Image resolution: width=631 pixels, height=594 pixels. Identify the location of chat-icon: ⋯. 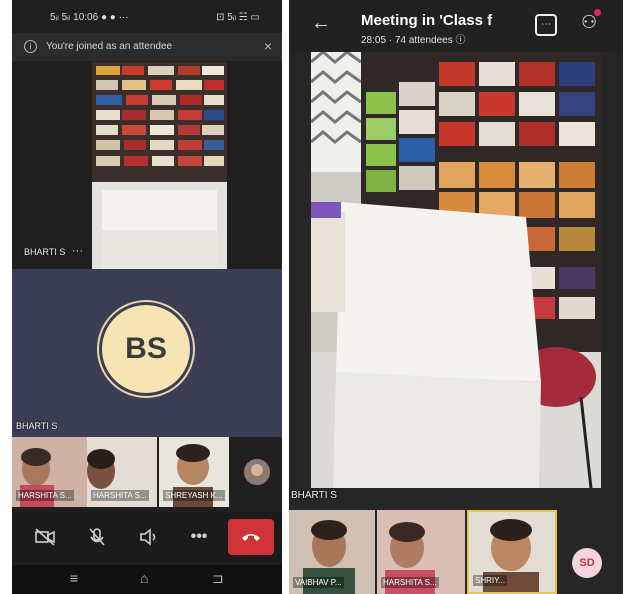
(546, 25).